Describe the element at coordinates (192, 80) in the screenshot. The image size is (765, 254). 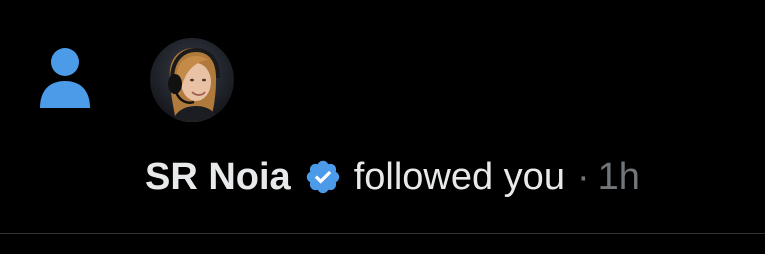
I see `user-avatar` at that location.